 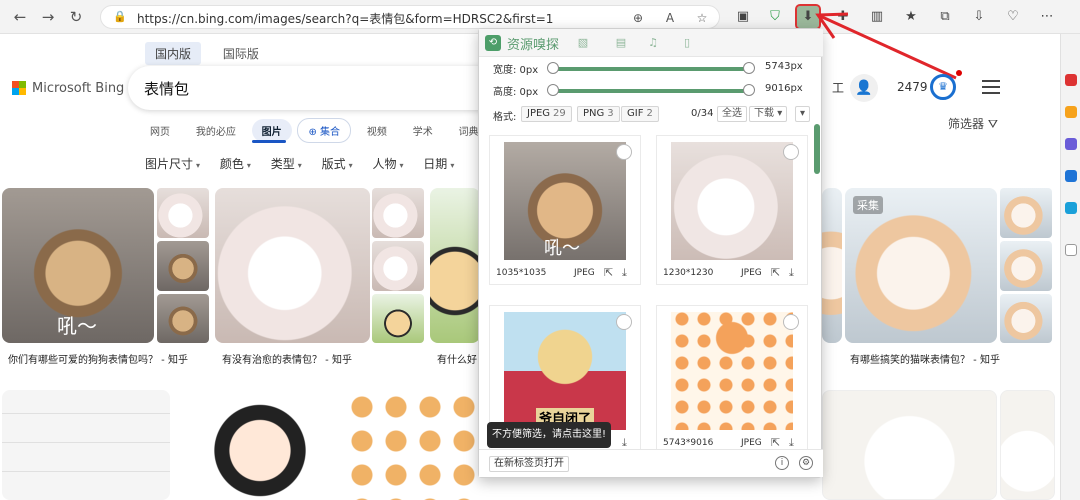 What do you see at coordinates (868, 205) in the screenshot?
I see `collect-button: 采集` at bounding box center [868, 205].